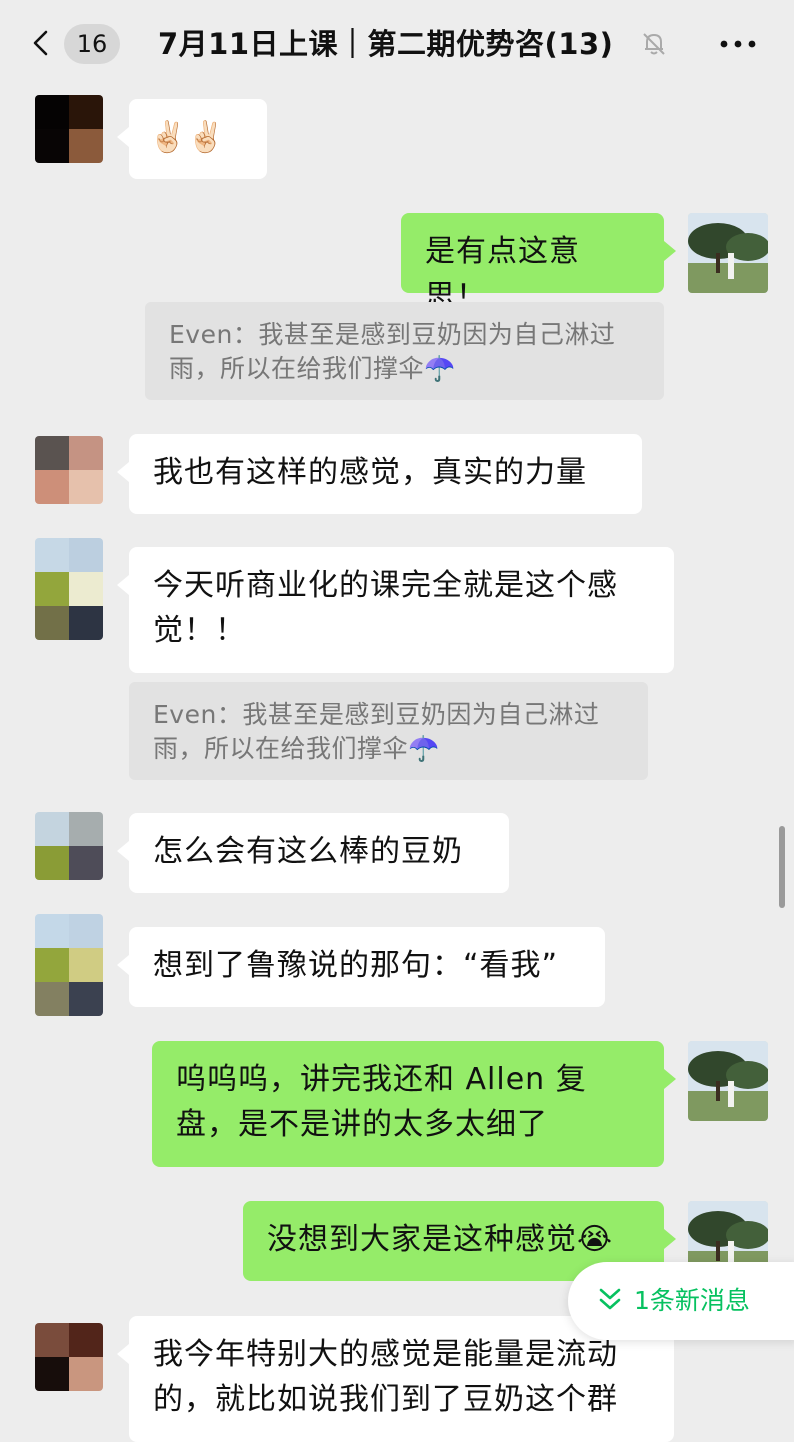 The height and width of the screenshot is (1442, 794). I want to click on new-message-label: 1条新消息, so click(692, 1300).